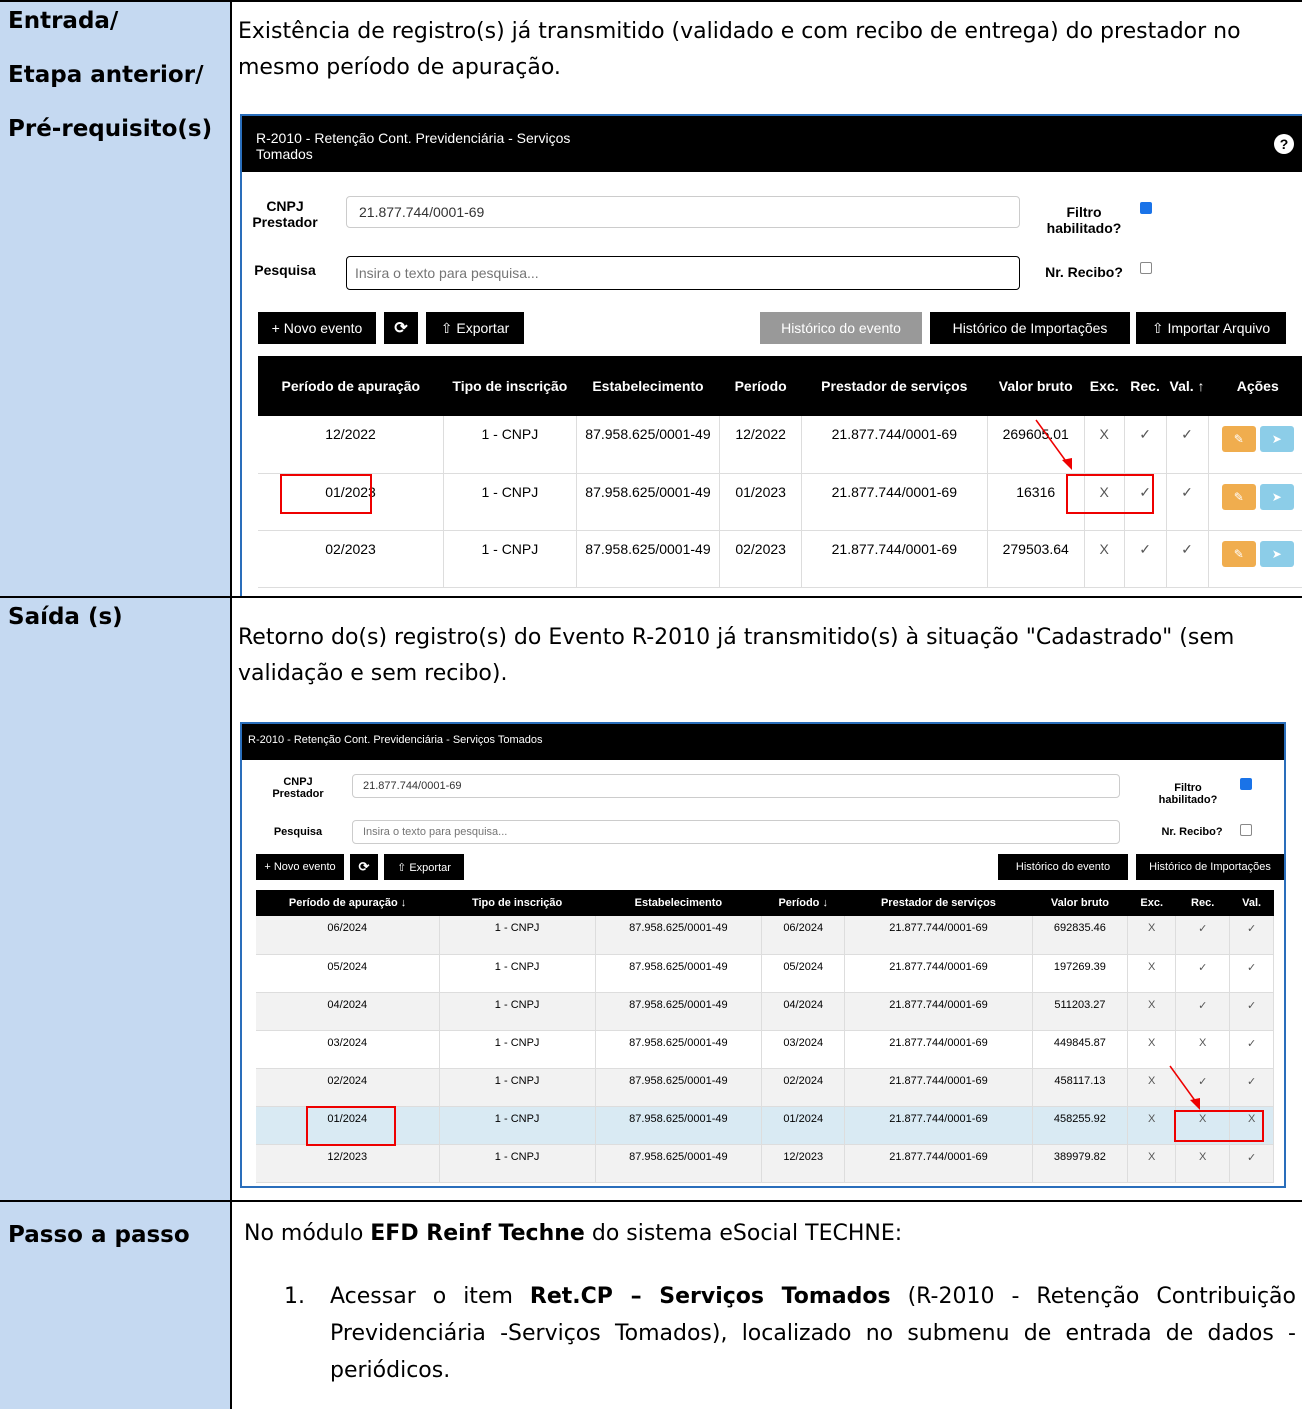 This screenshot has height=1409, width=1302. What do you see at coordinates (803, 903) in the screenshot?
I see `col-header: Período ↓` at bounding box center [803, 903].